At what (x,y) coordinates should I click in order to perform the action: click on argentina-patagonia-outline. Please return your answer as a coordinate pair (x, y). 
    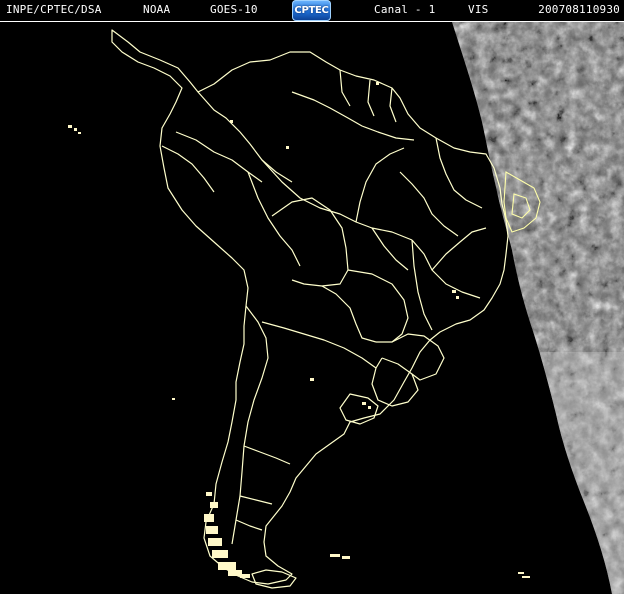
    Looking at the image, I should click on (263, 488).